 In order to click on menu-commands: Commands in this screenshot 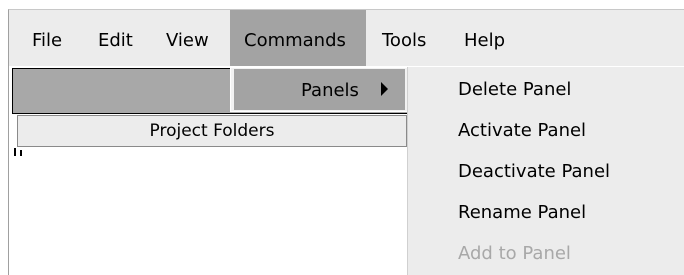, I will do `click(298, 38)`.